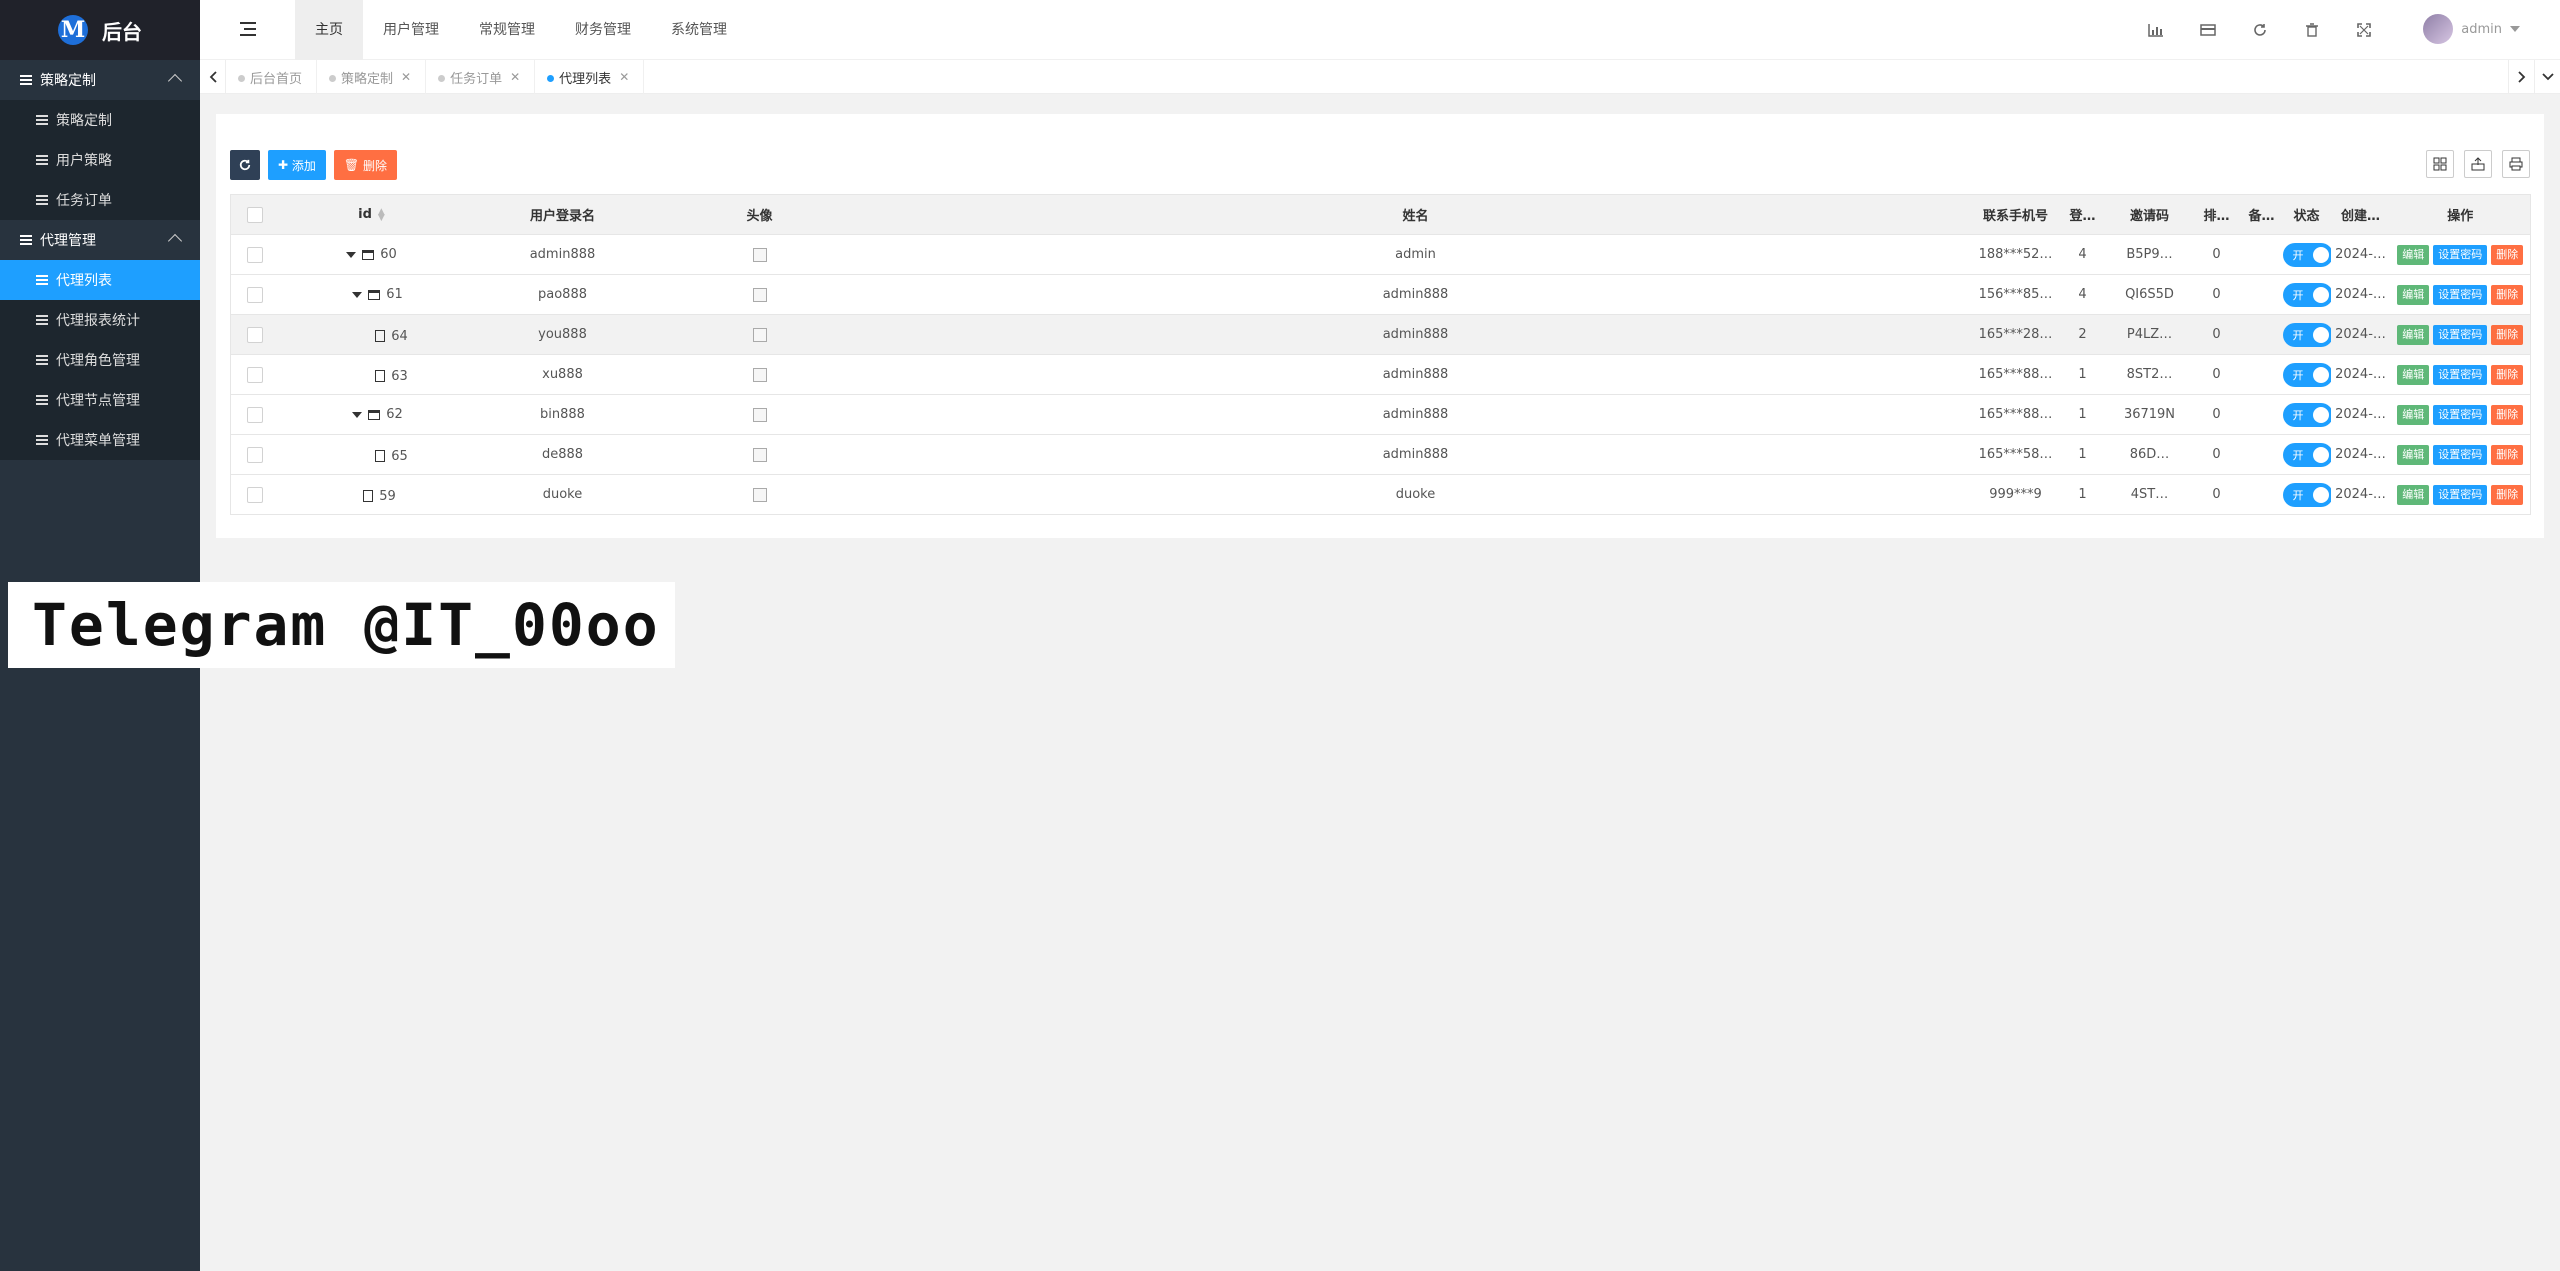 The image size is (2560, 1271). I want to click on table-row: 59 duoke duoke 999***9 1 4ST… 0 开 2024-… 编辑 设置密码 删除, so click(1380, 494).